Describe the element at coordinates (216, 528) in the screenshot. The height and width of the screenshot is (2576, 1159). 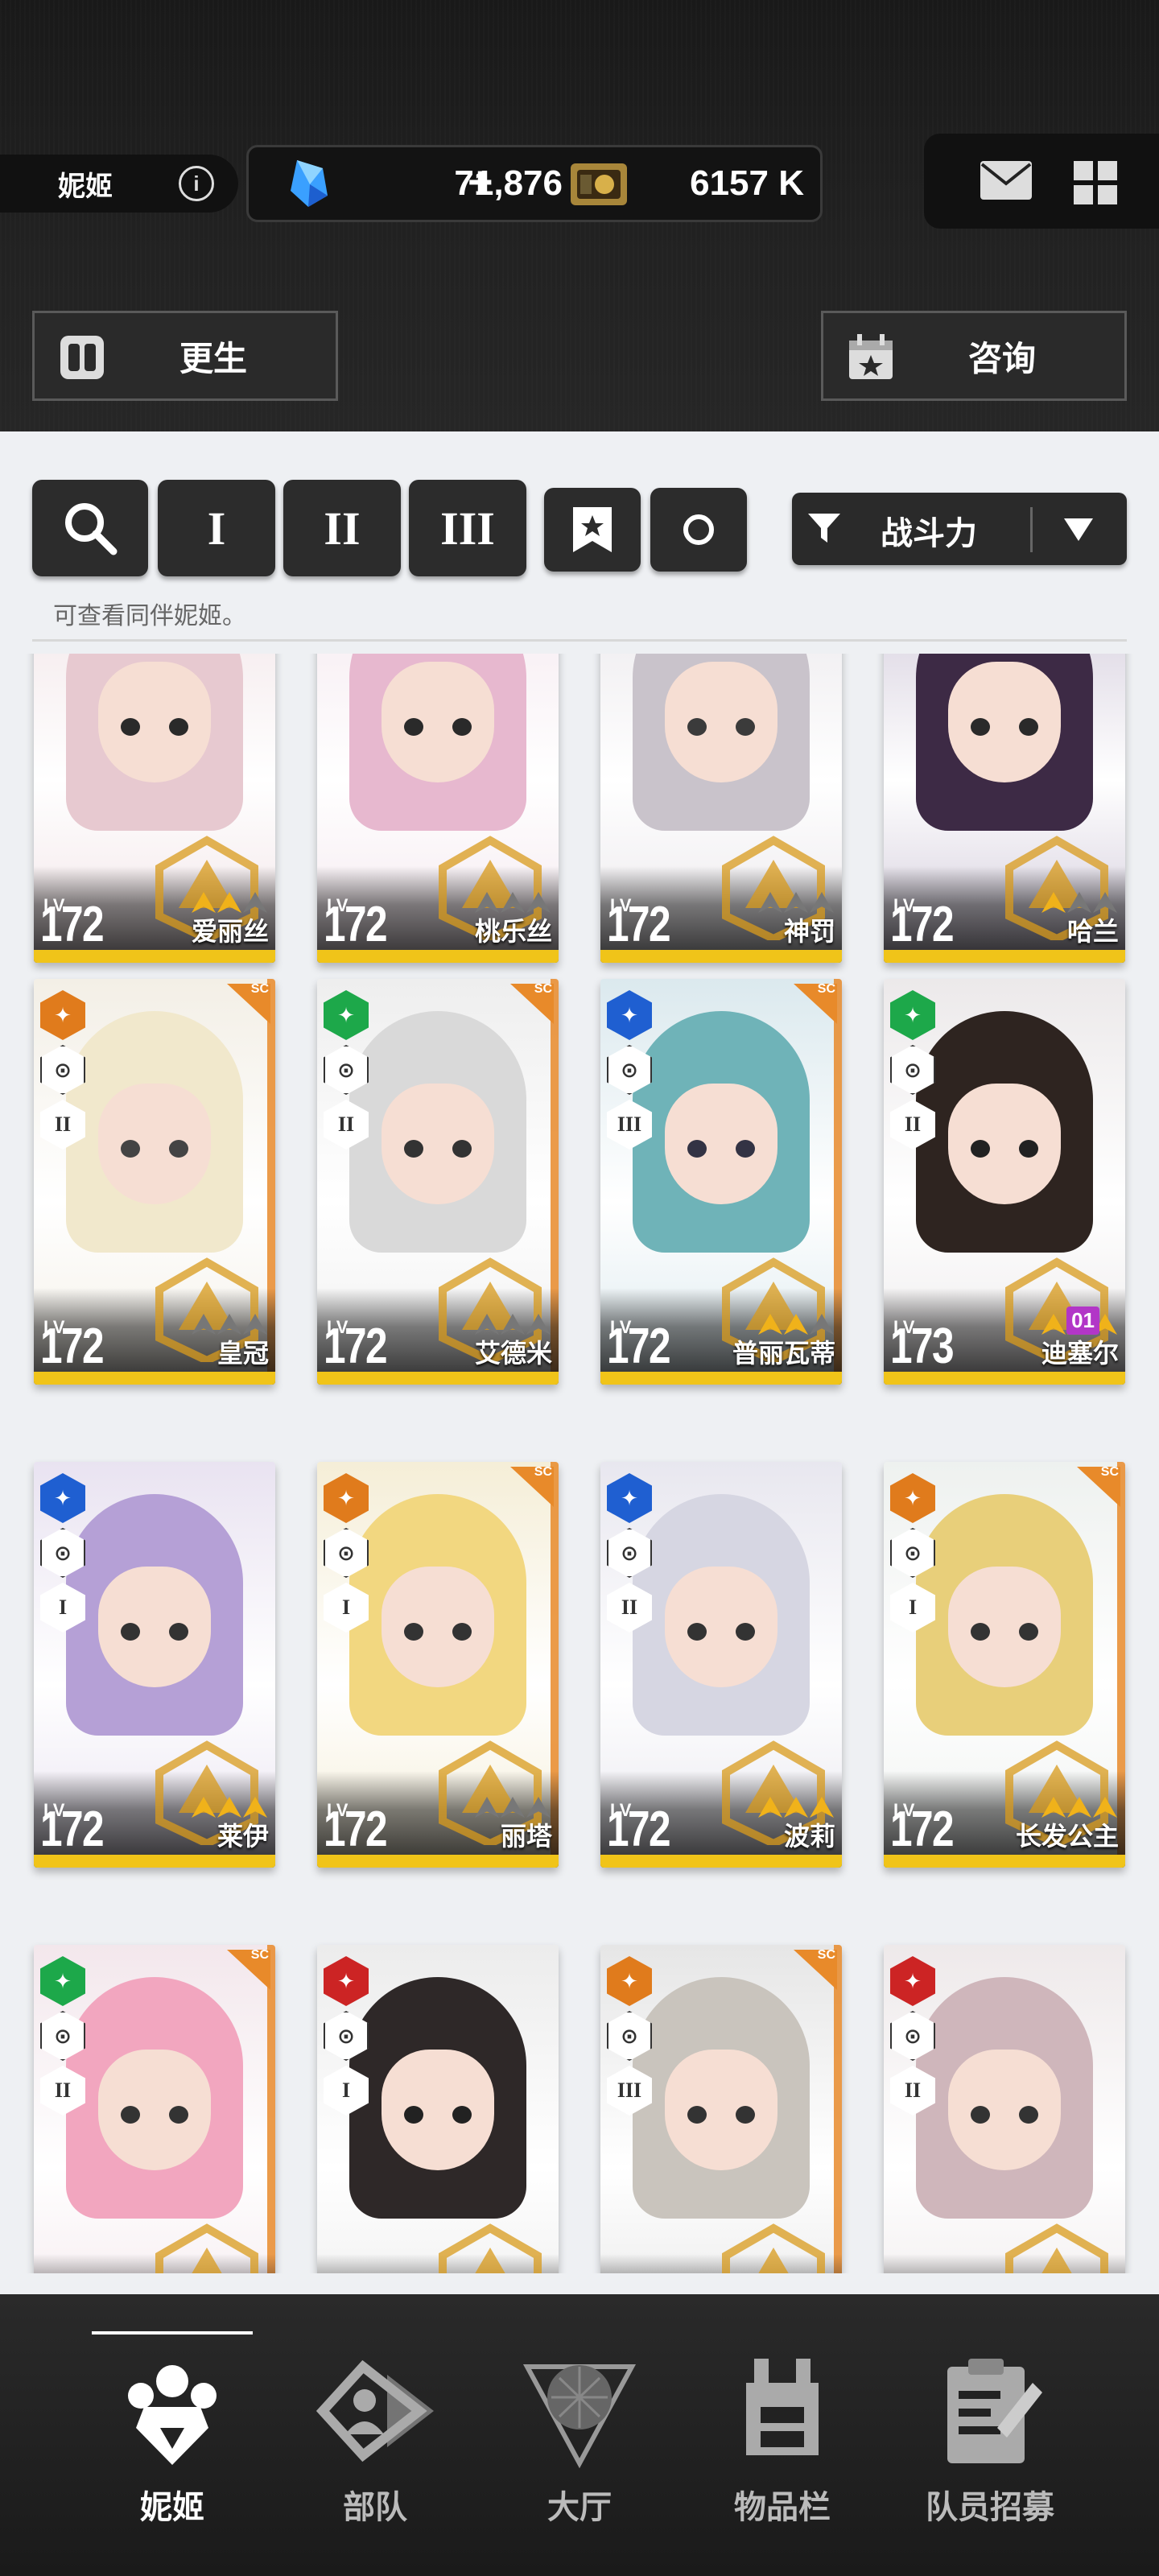
I see `filter-burst-1-button: I` at that location.